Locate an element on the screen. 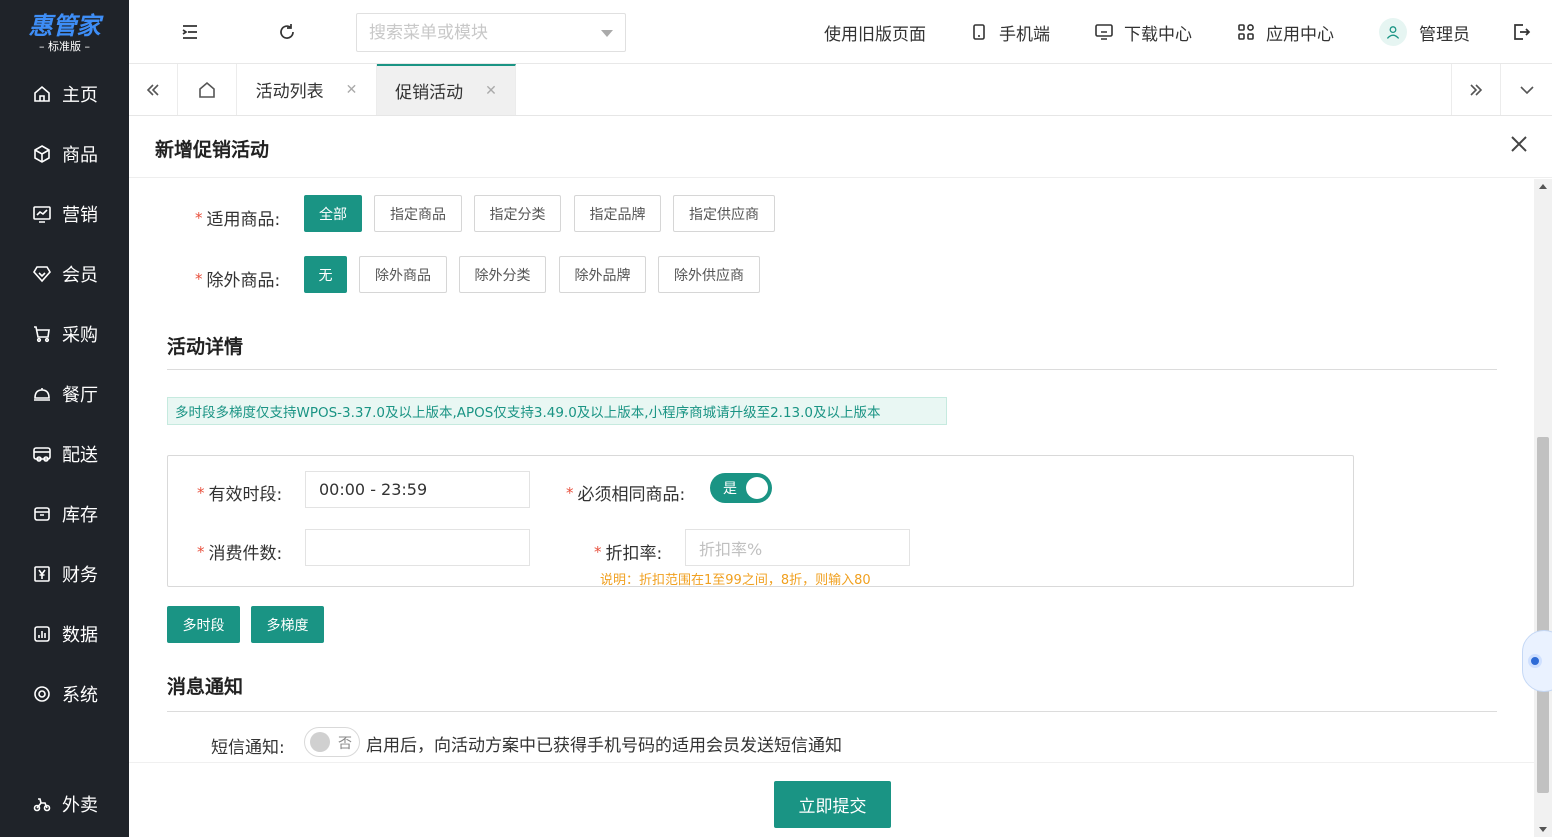 Image resolution: width=1552 pixels, height=837 pixels. period-input: 00:00 - 23:59 is located at coordinates (417, 489).